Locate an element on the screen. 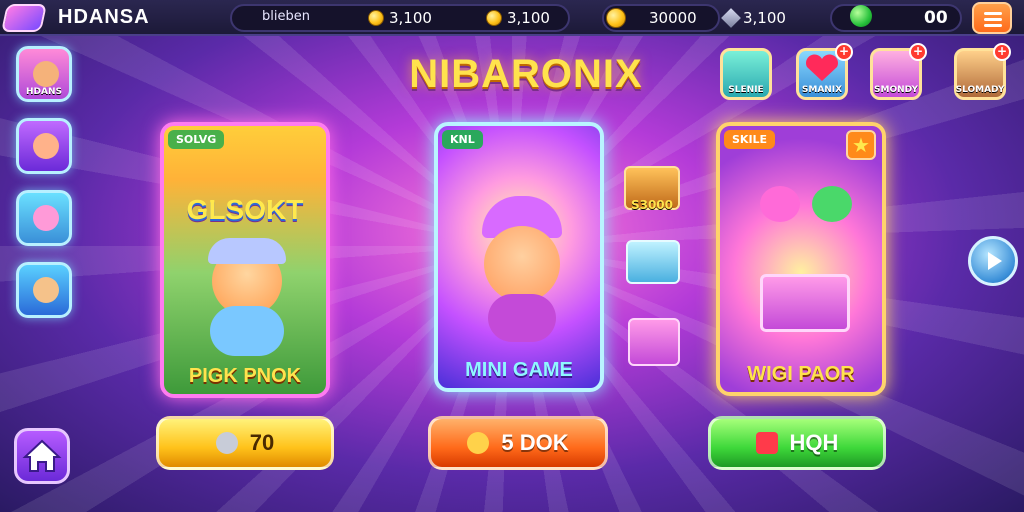 The height and width of the screenshot is (512, 1024). avatar-pink-hat-icon is located at coordinates (46, 146).